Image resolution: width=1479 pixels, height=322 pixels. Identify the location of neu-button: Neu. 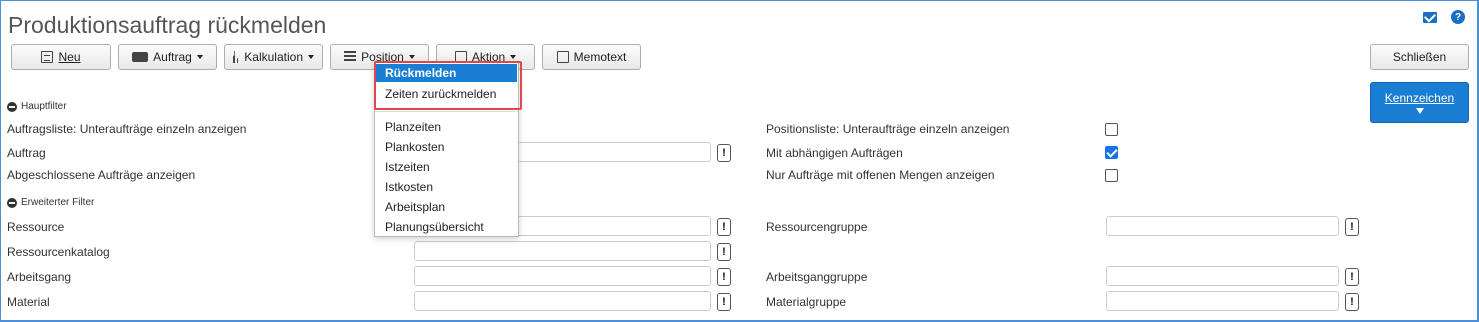
(61, 57).